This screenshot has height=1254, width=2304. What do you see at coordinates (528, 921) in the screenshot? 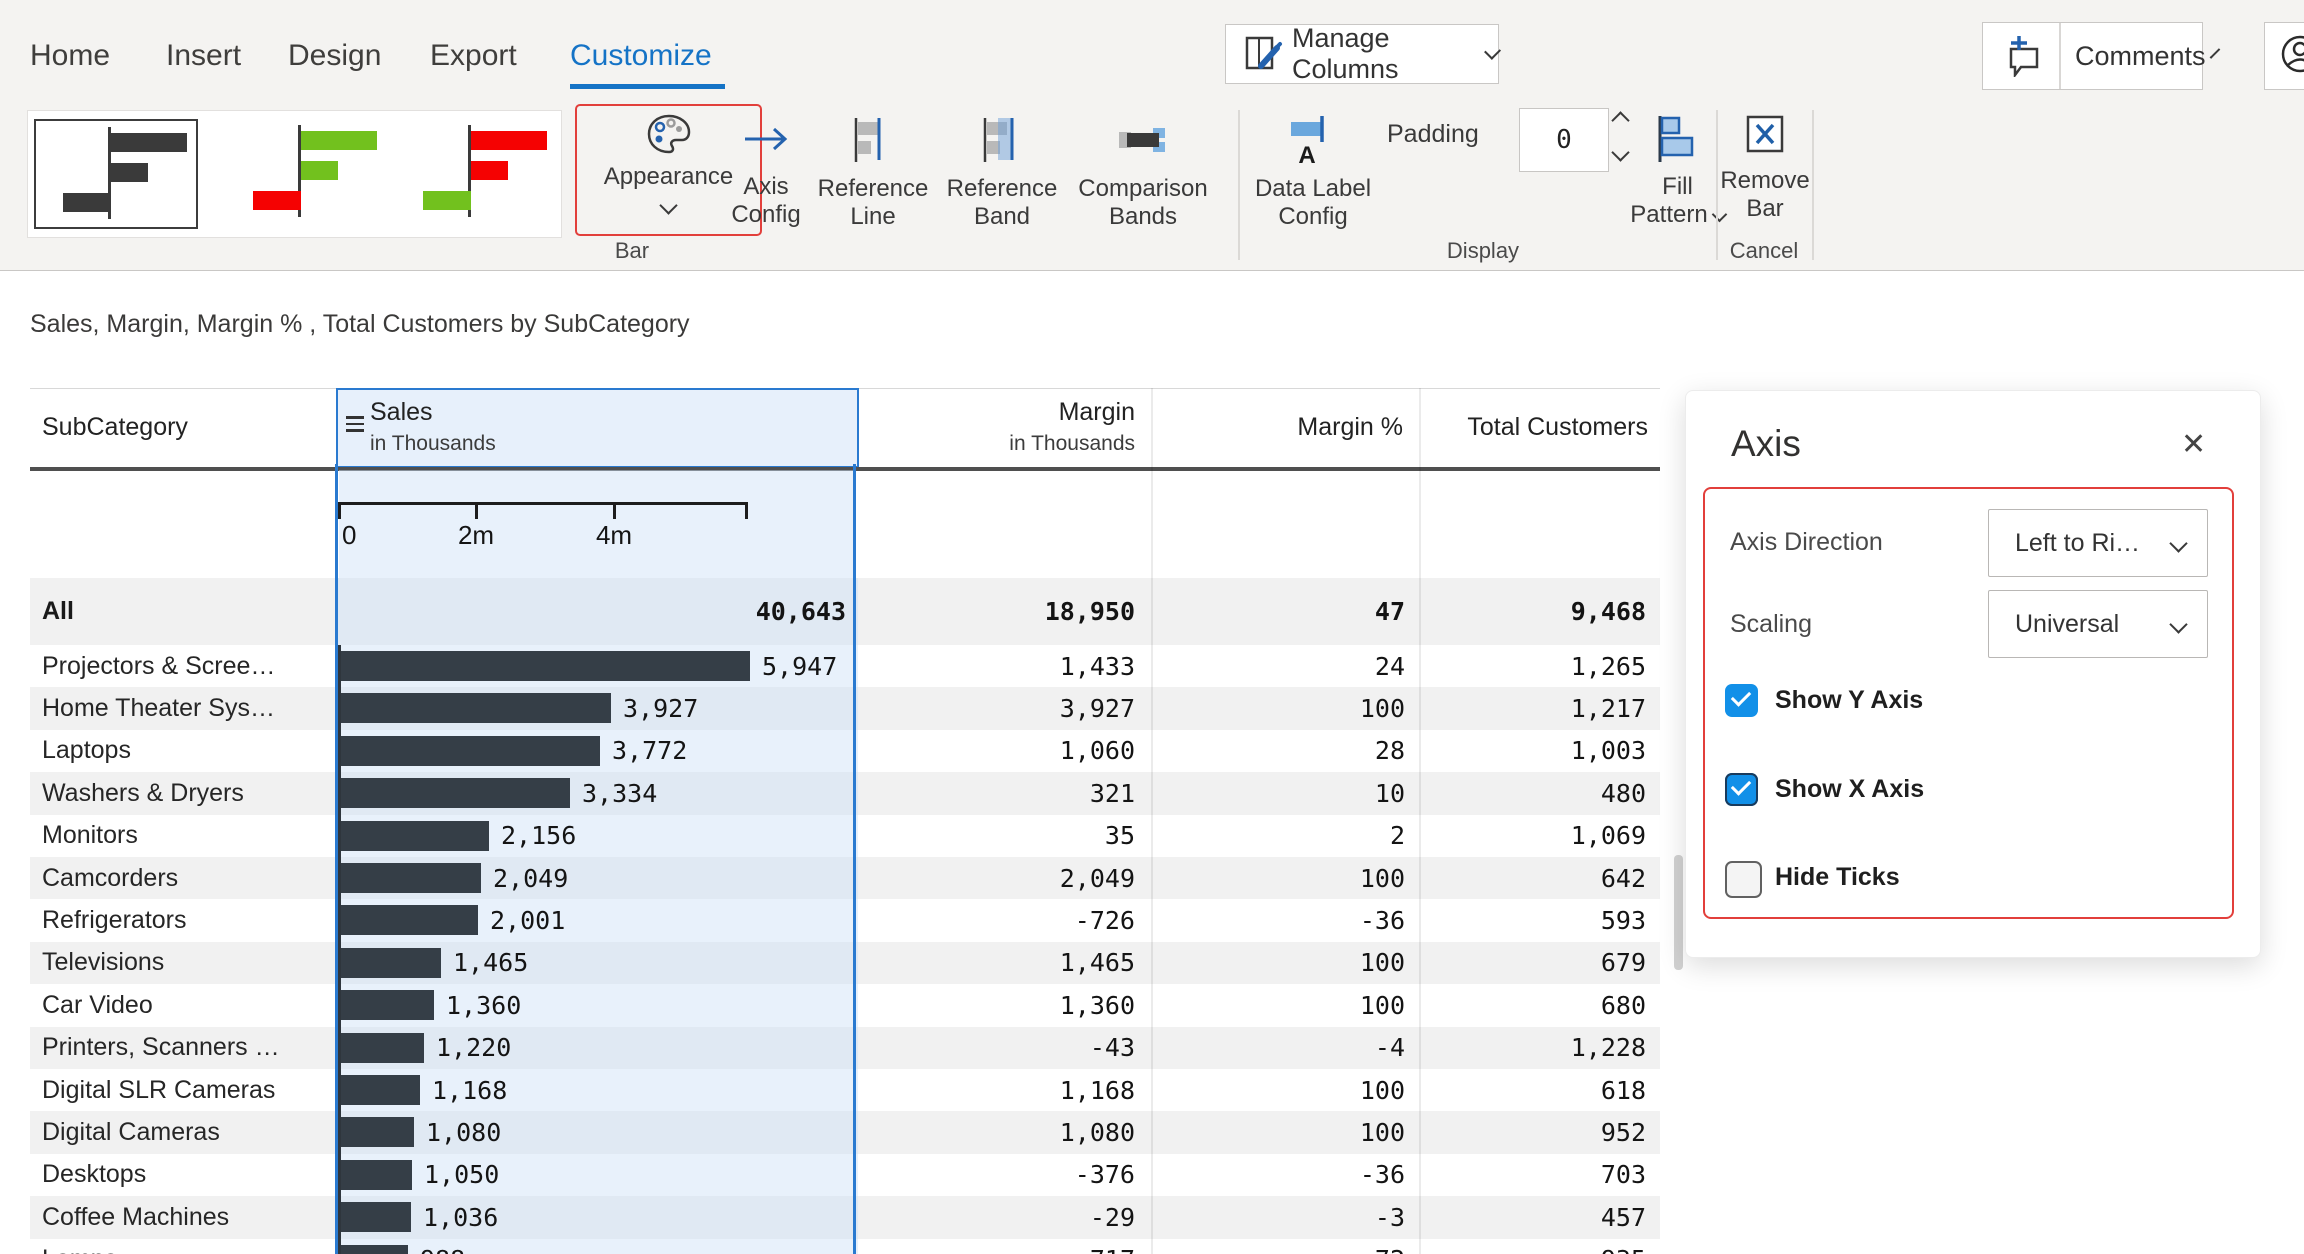
I see `sales-value: 2,001` at bounding box center [528, 921].